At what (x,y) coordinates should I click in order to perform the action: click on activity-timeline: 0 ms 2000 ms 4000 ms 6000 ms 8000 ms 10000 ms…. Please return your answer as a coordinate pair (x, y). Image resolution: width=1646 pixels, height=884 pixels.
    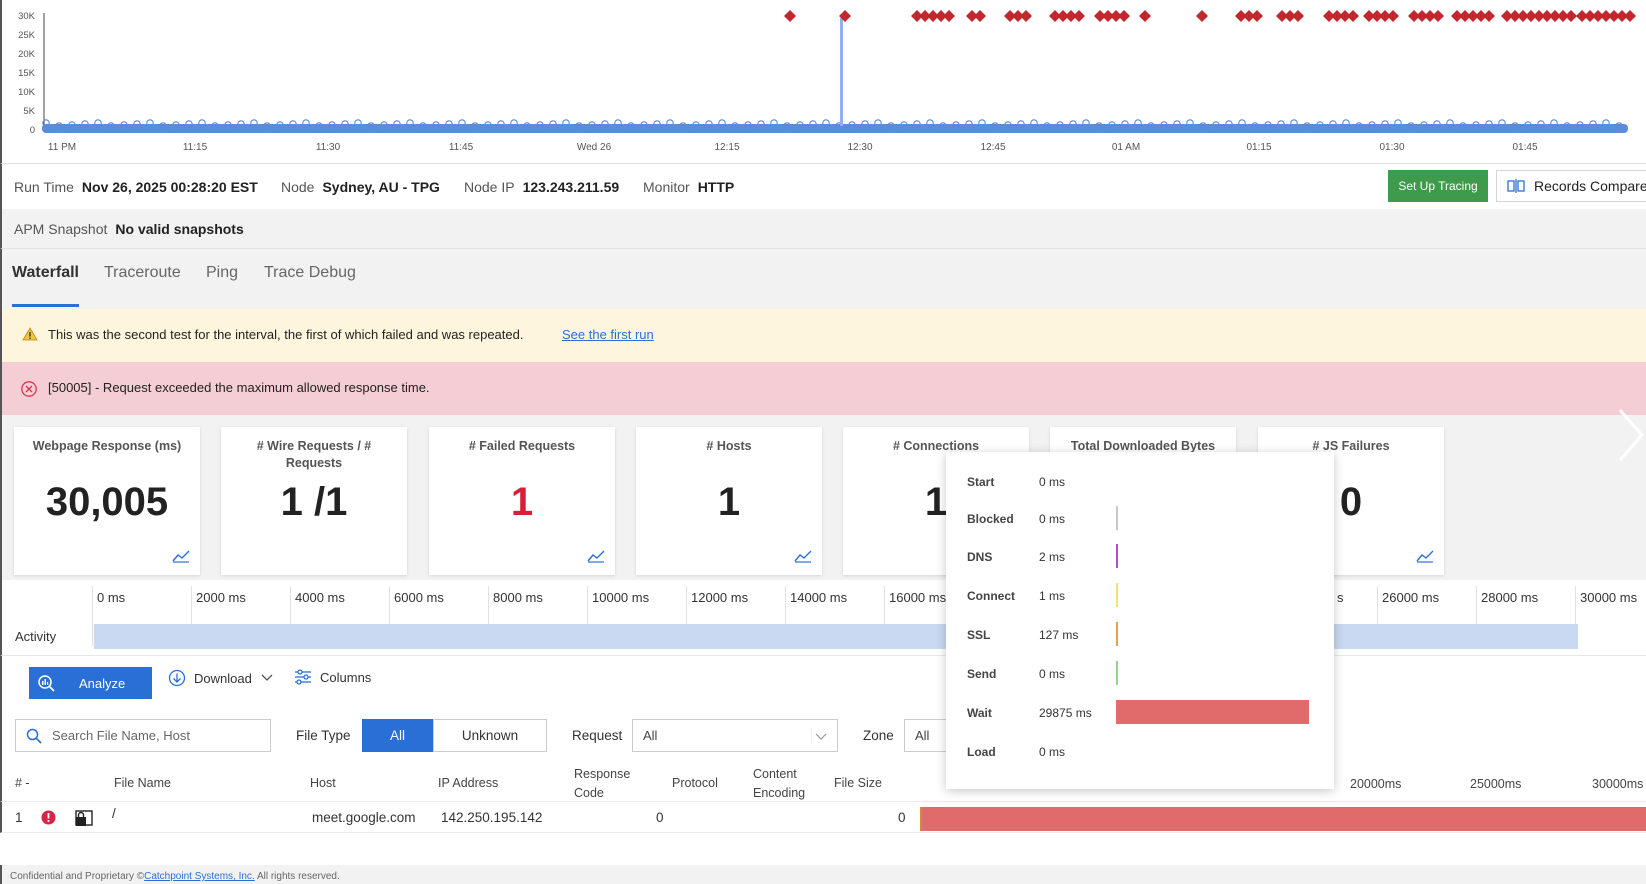
    Looking at the image, I should click on (823, 617).